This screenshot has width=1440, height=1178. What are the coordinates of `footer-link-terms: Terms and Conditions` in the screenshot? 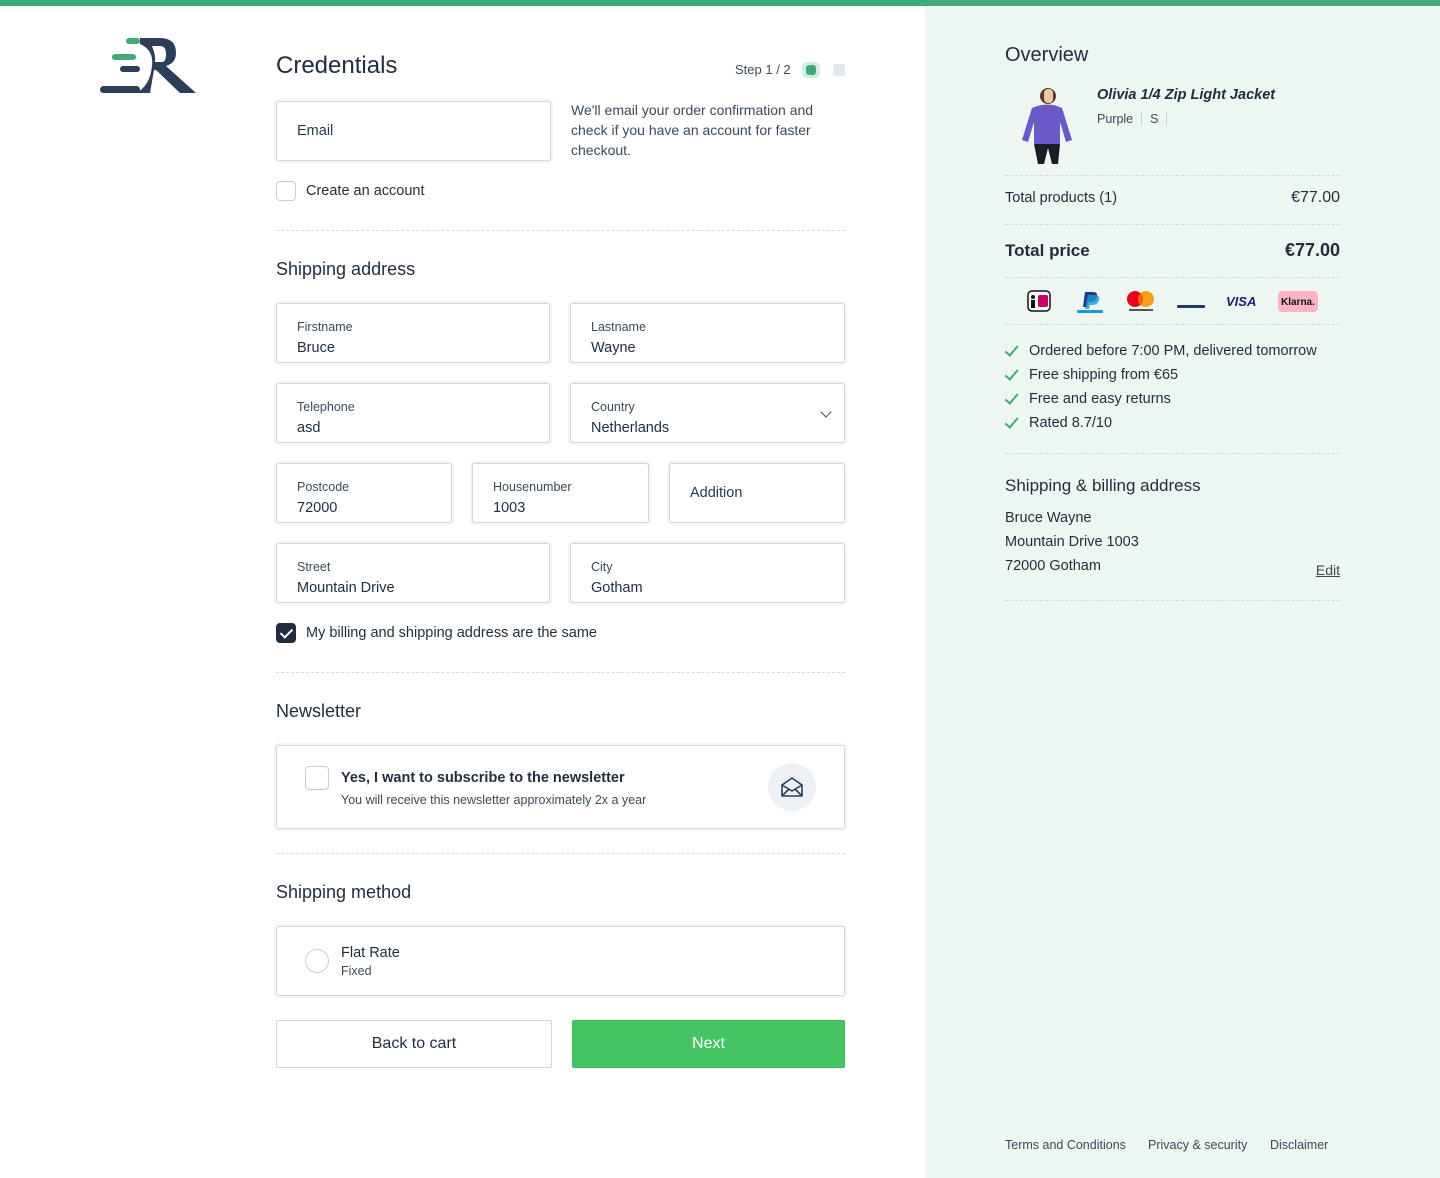 It's located at (1065, 1145).